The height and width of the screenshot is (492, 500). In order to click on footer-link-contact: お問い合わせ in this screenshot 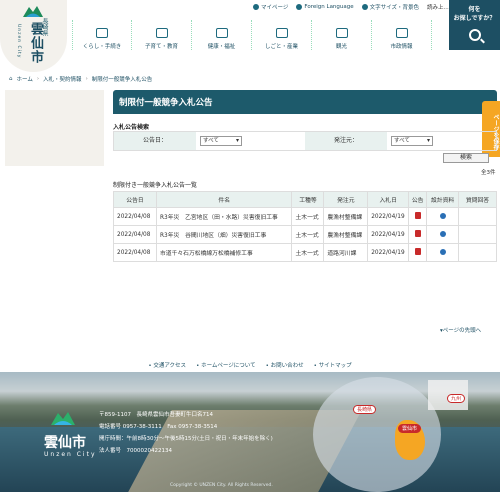, I will do `click(285, 365)`.